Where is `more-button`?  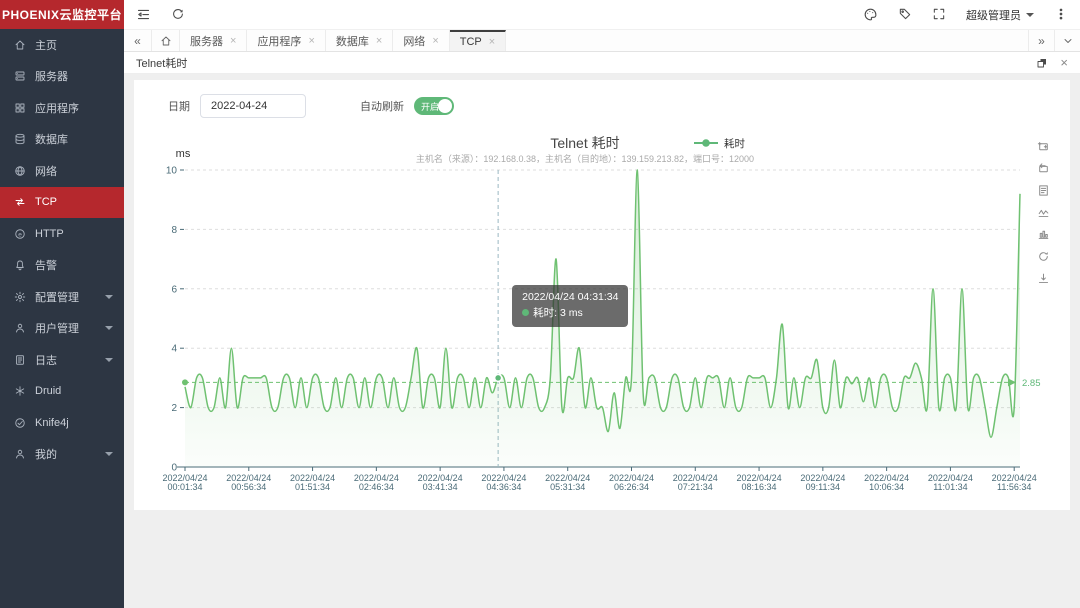 more-button is located at coordinates (1061, 15).